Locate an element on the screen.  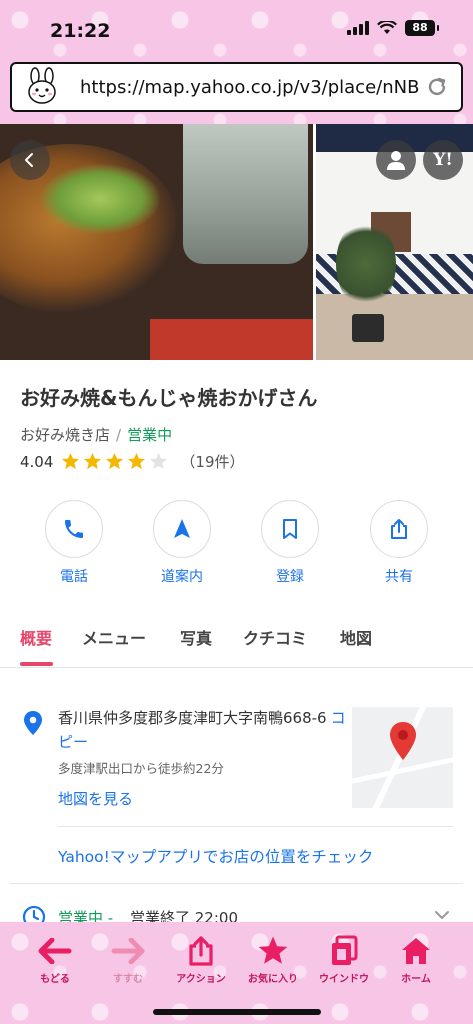
directions-button: 道案内 is located at coordinates (182, 543).